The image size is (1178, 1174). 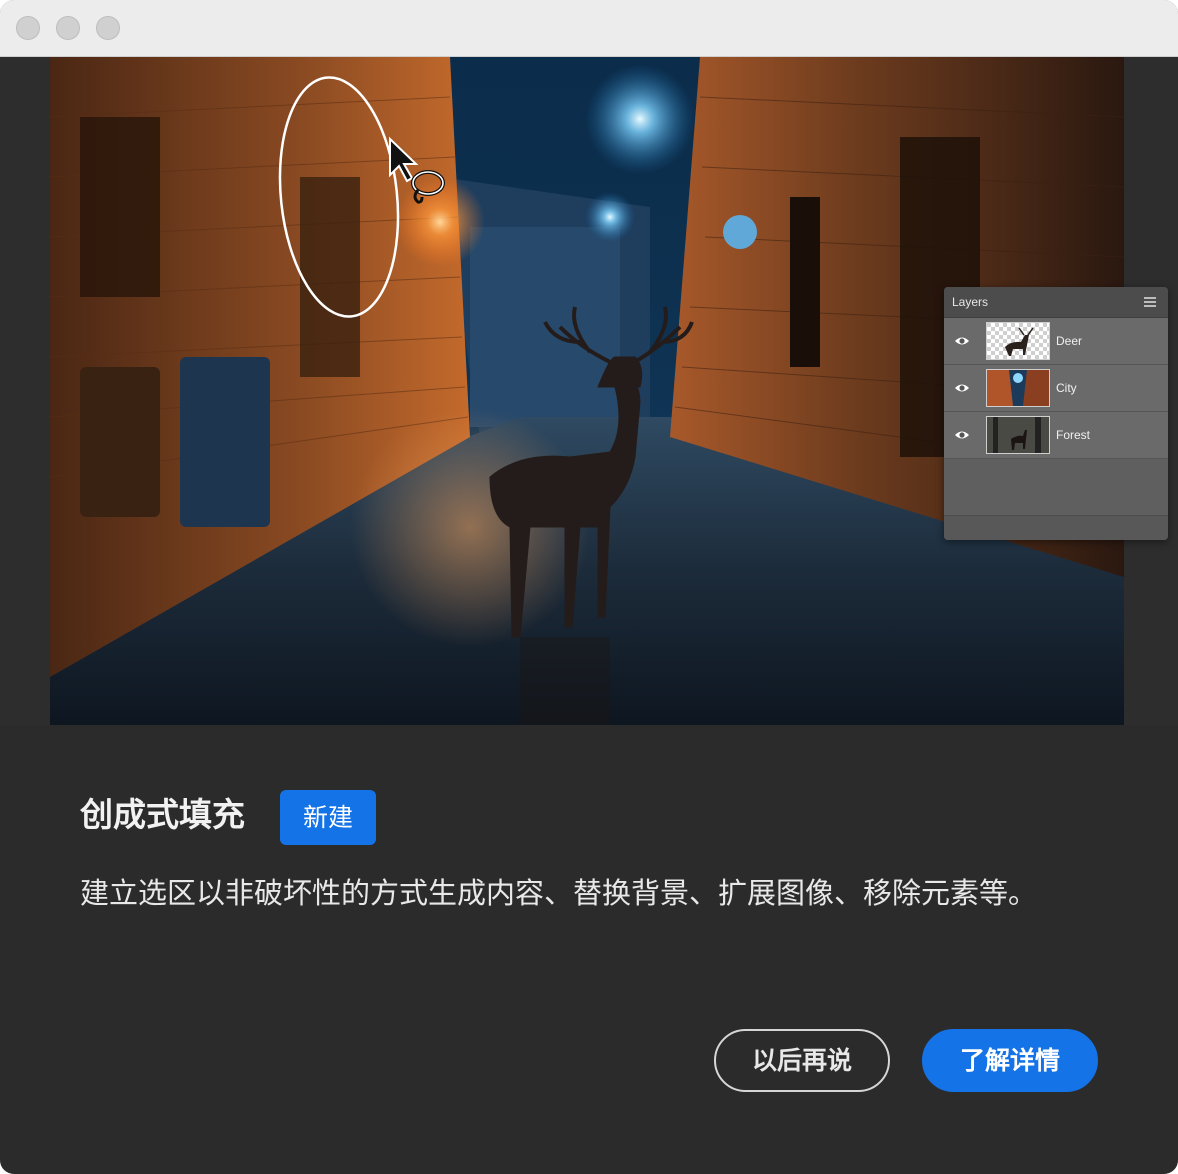 I want to click on learn-more-button: 了解详情, so click(x=1010, y=1060).